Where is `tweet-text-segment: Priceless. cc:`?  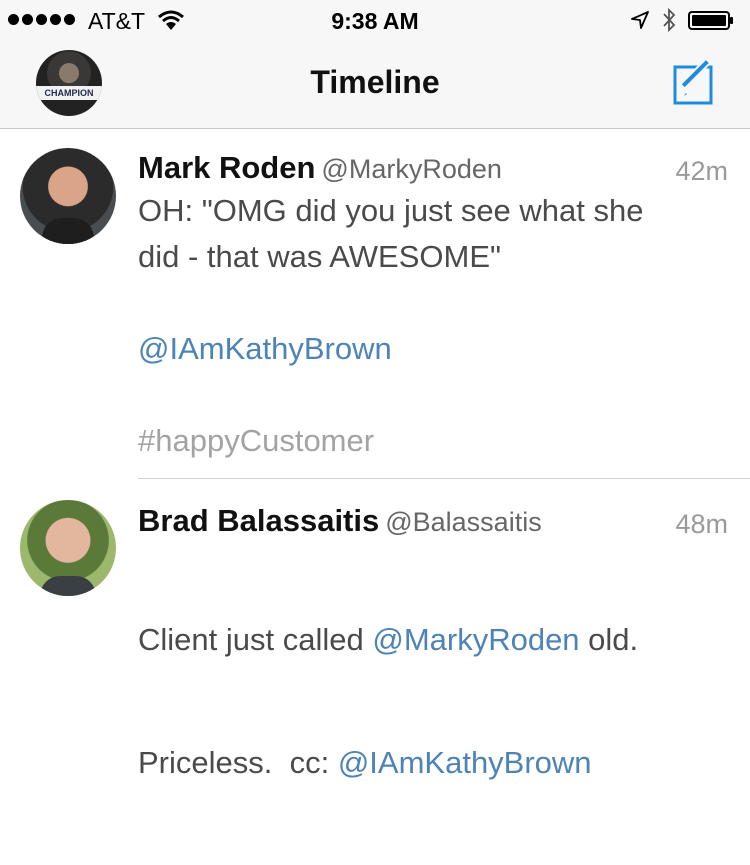 tweet-text-segment: Priceless. cc: is located at coordinates (238, 762).